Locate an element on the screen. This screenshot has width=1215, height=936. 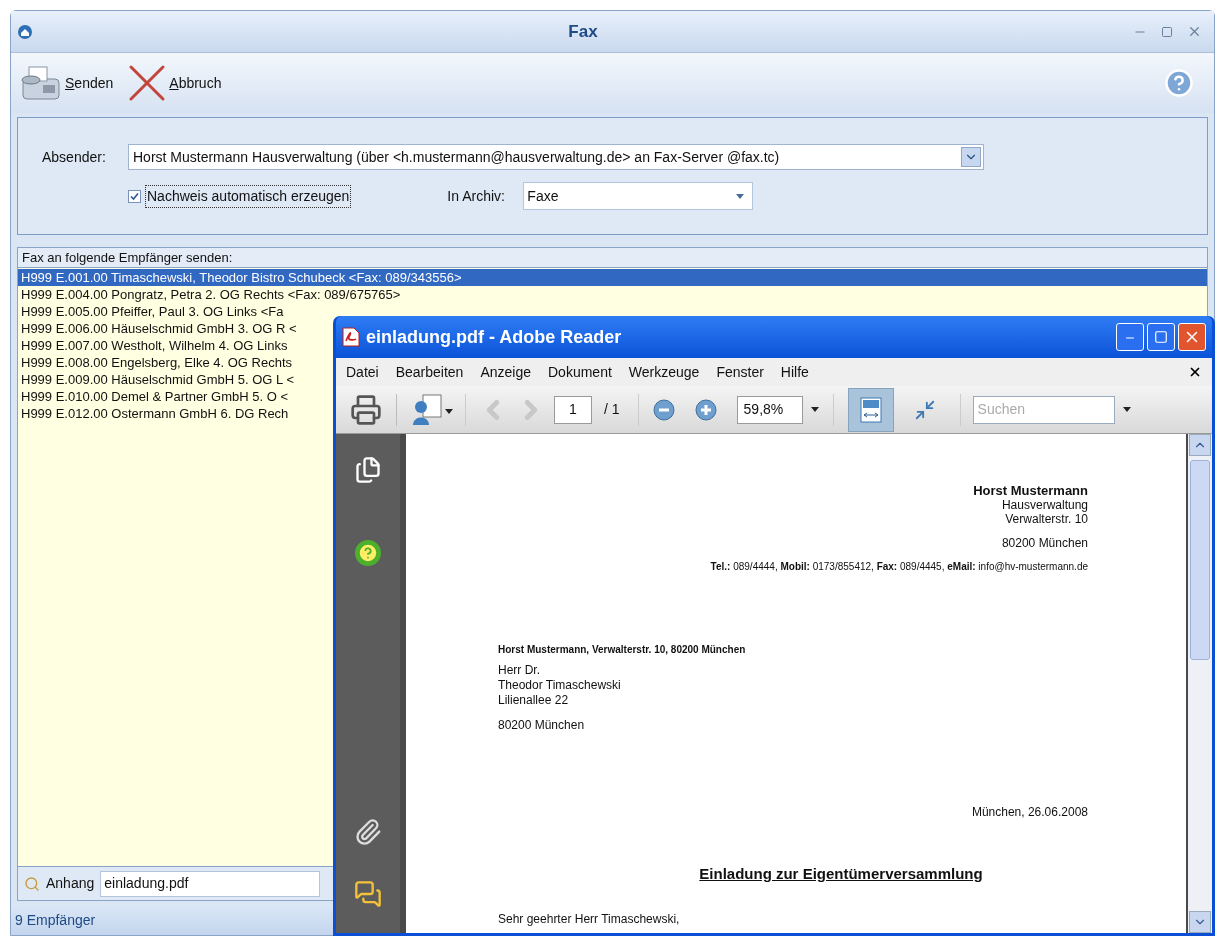
status-text: 9 Empfänger is located at coordinates (55, 920).